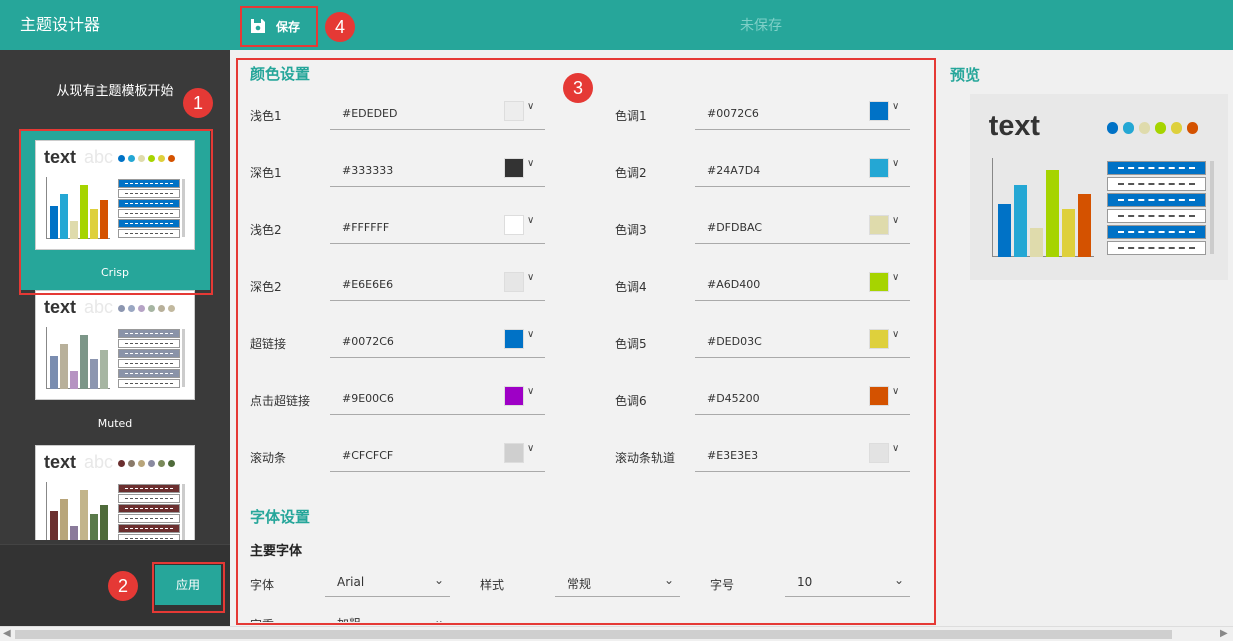 This screenshot has width=1233, height=641. What do you see at coordinates (802, 285) in the screenshot?
I see `color-field: #A6D400 ∨` at bounding box center [802, 285].